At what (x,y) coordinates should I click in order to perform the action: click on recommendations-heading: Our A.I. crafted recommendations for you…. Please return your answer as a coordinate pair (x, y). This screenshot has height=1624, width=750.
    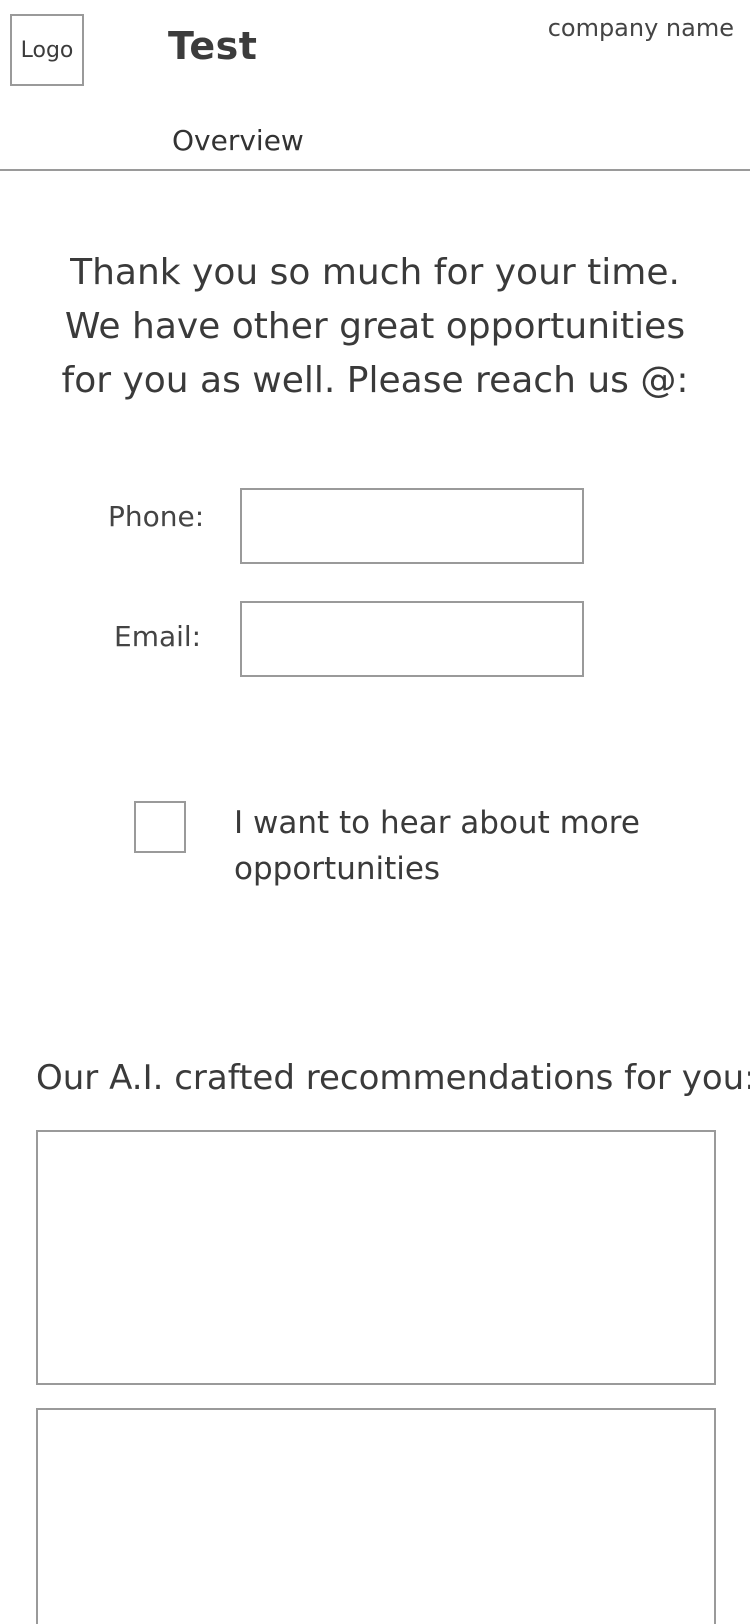
    Looking at the image, I should click on (393, 1078).